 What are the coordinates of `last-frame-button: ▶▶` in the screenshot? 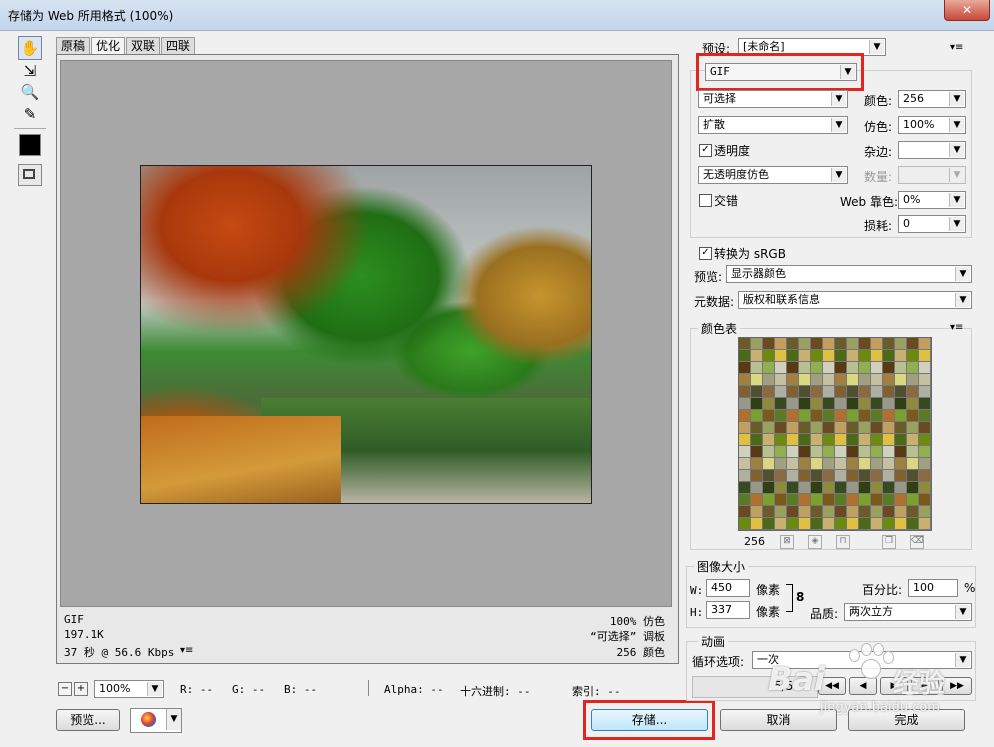 It's located at (957, 686).